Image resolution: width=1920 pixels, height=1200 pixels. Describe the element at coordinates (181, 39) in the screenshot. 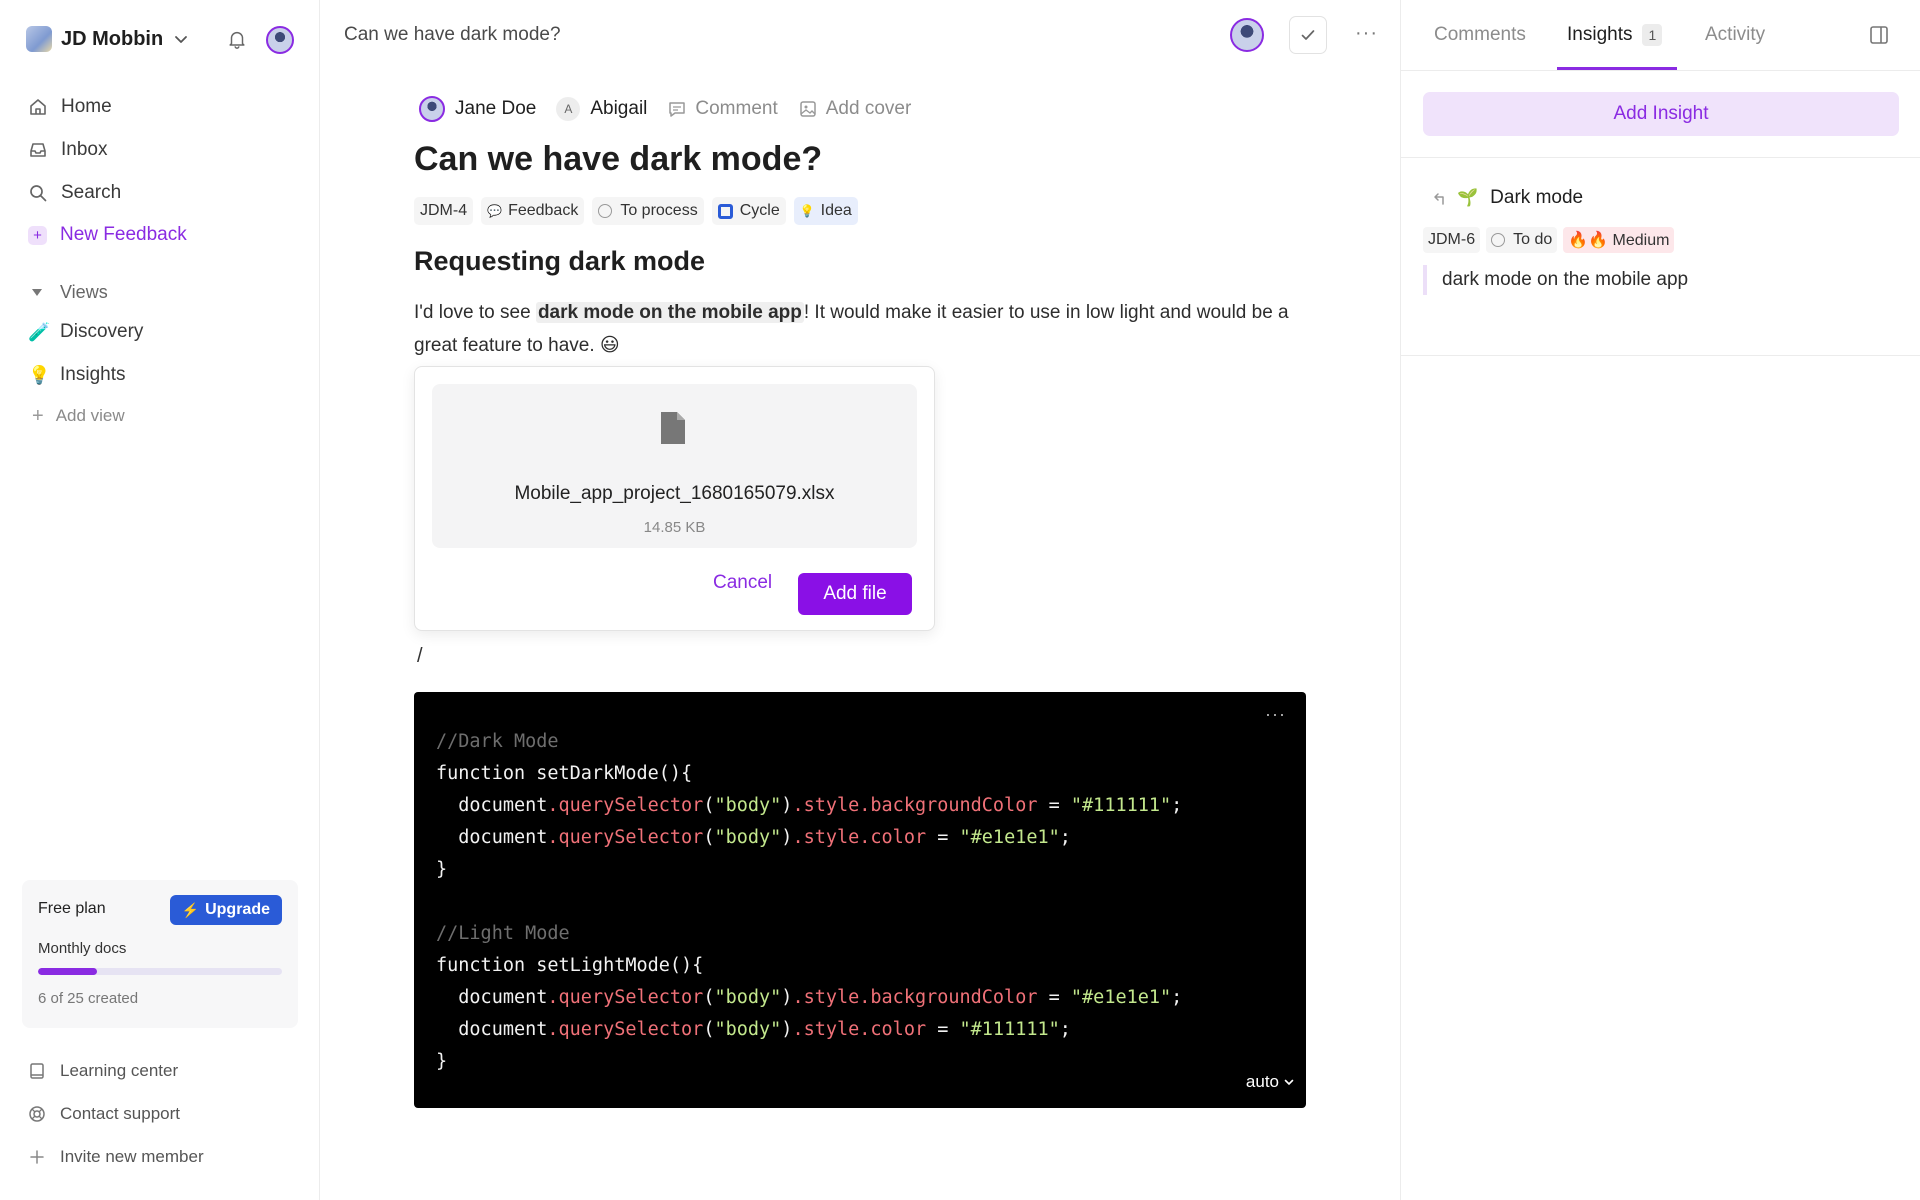

I see `chevron-down-icon` at that location.